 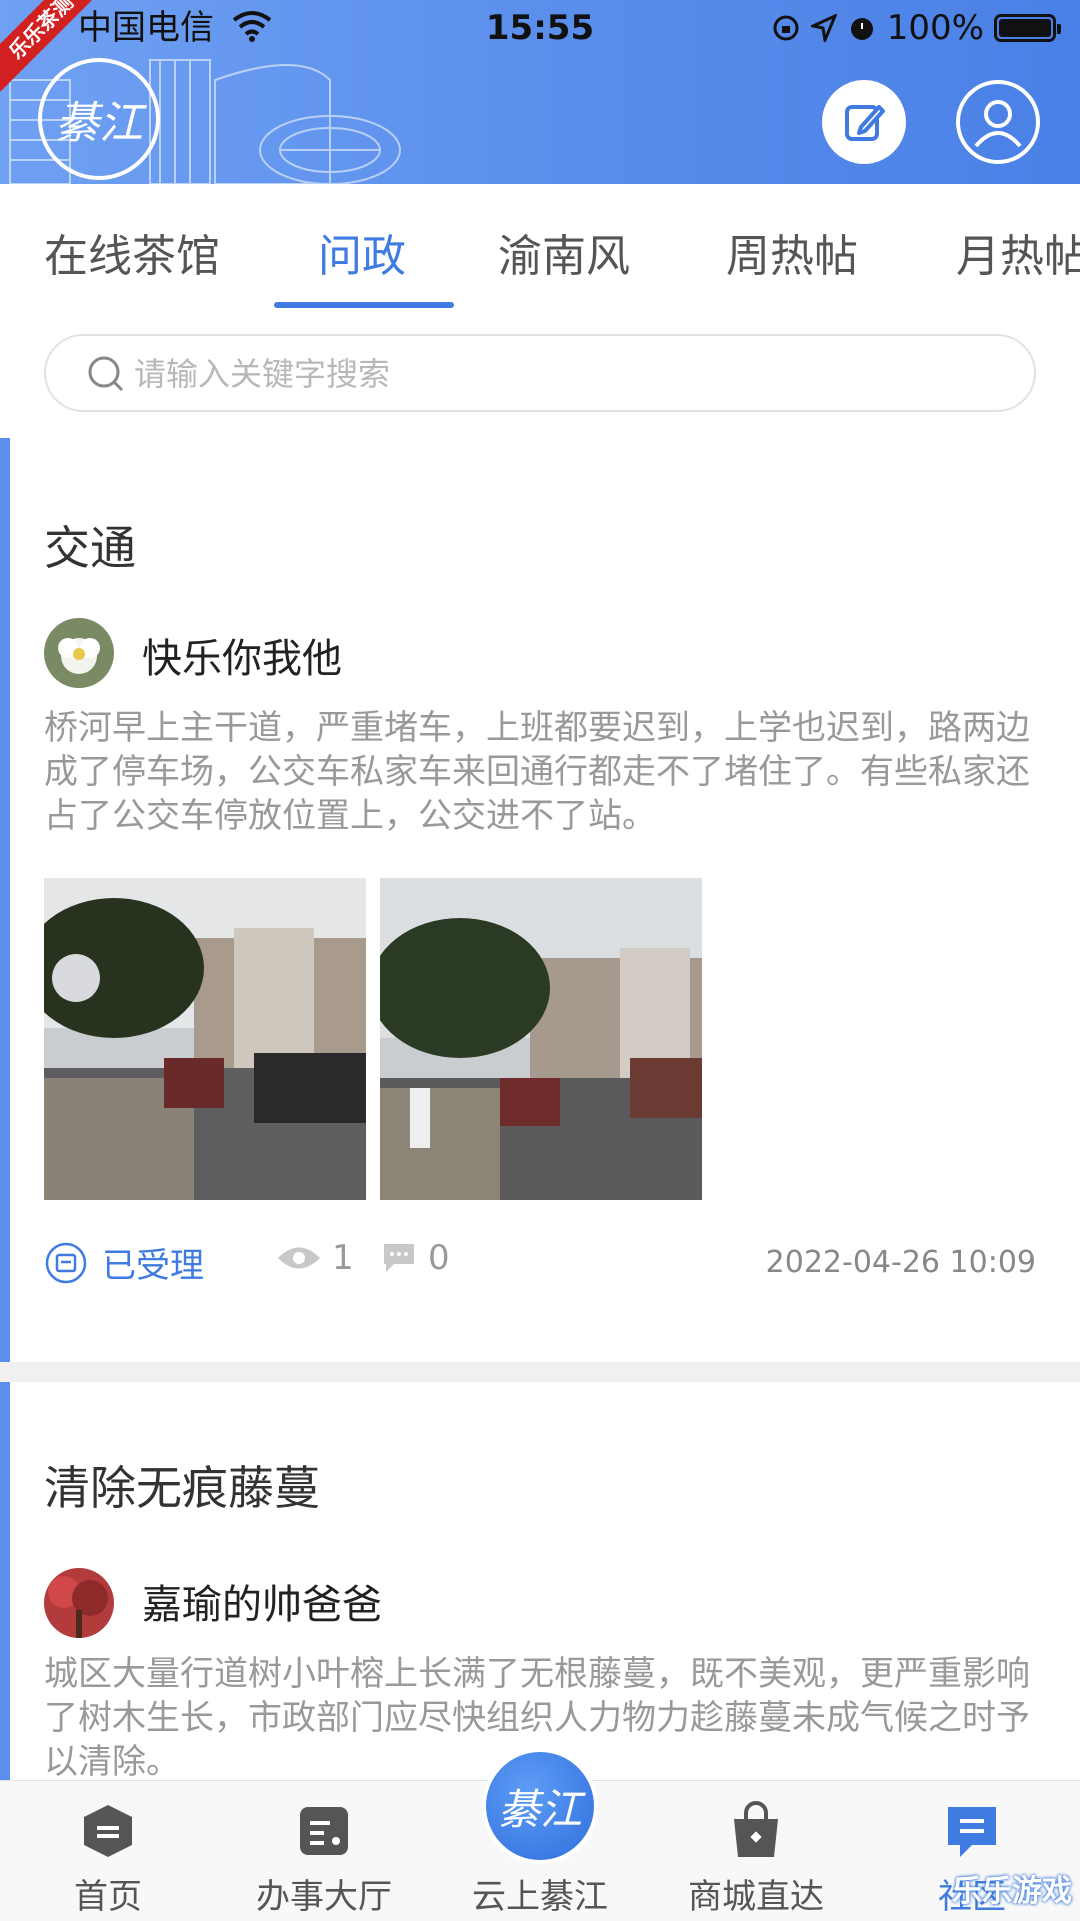 What do you see at coordinates (242, 655) in the screenshot?
I see `author-name: 快乐你我他` at bounding box center [242, 655].